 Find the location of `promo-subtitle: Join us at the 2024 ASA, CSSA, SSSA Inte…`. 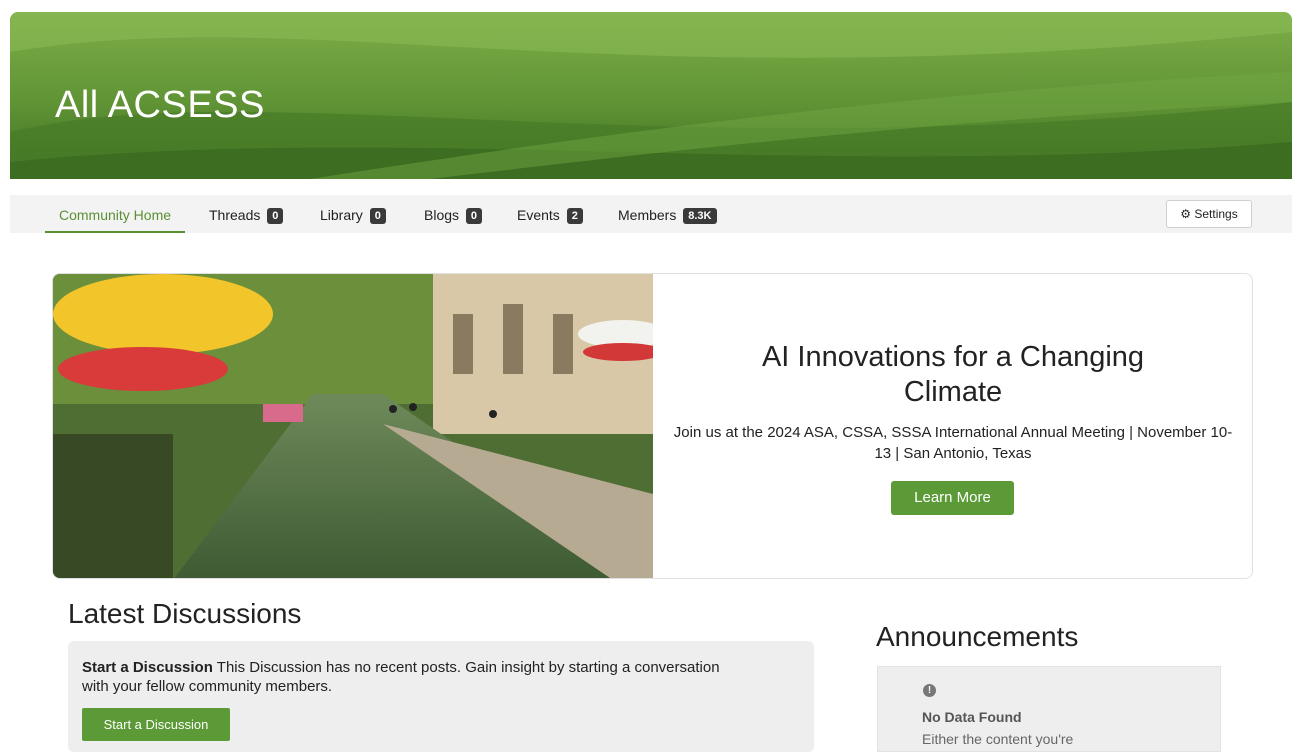

promo-subtitle: Join us at the 2024 ASA, CSSA, SSSA Inte… is located at coordinates (953, 443).